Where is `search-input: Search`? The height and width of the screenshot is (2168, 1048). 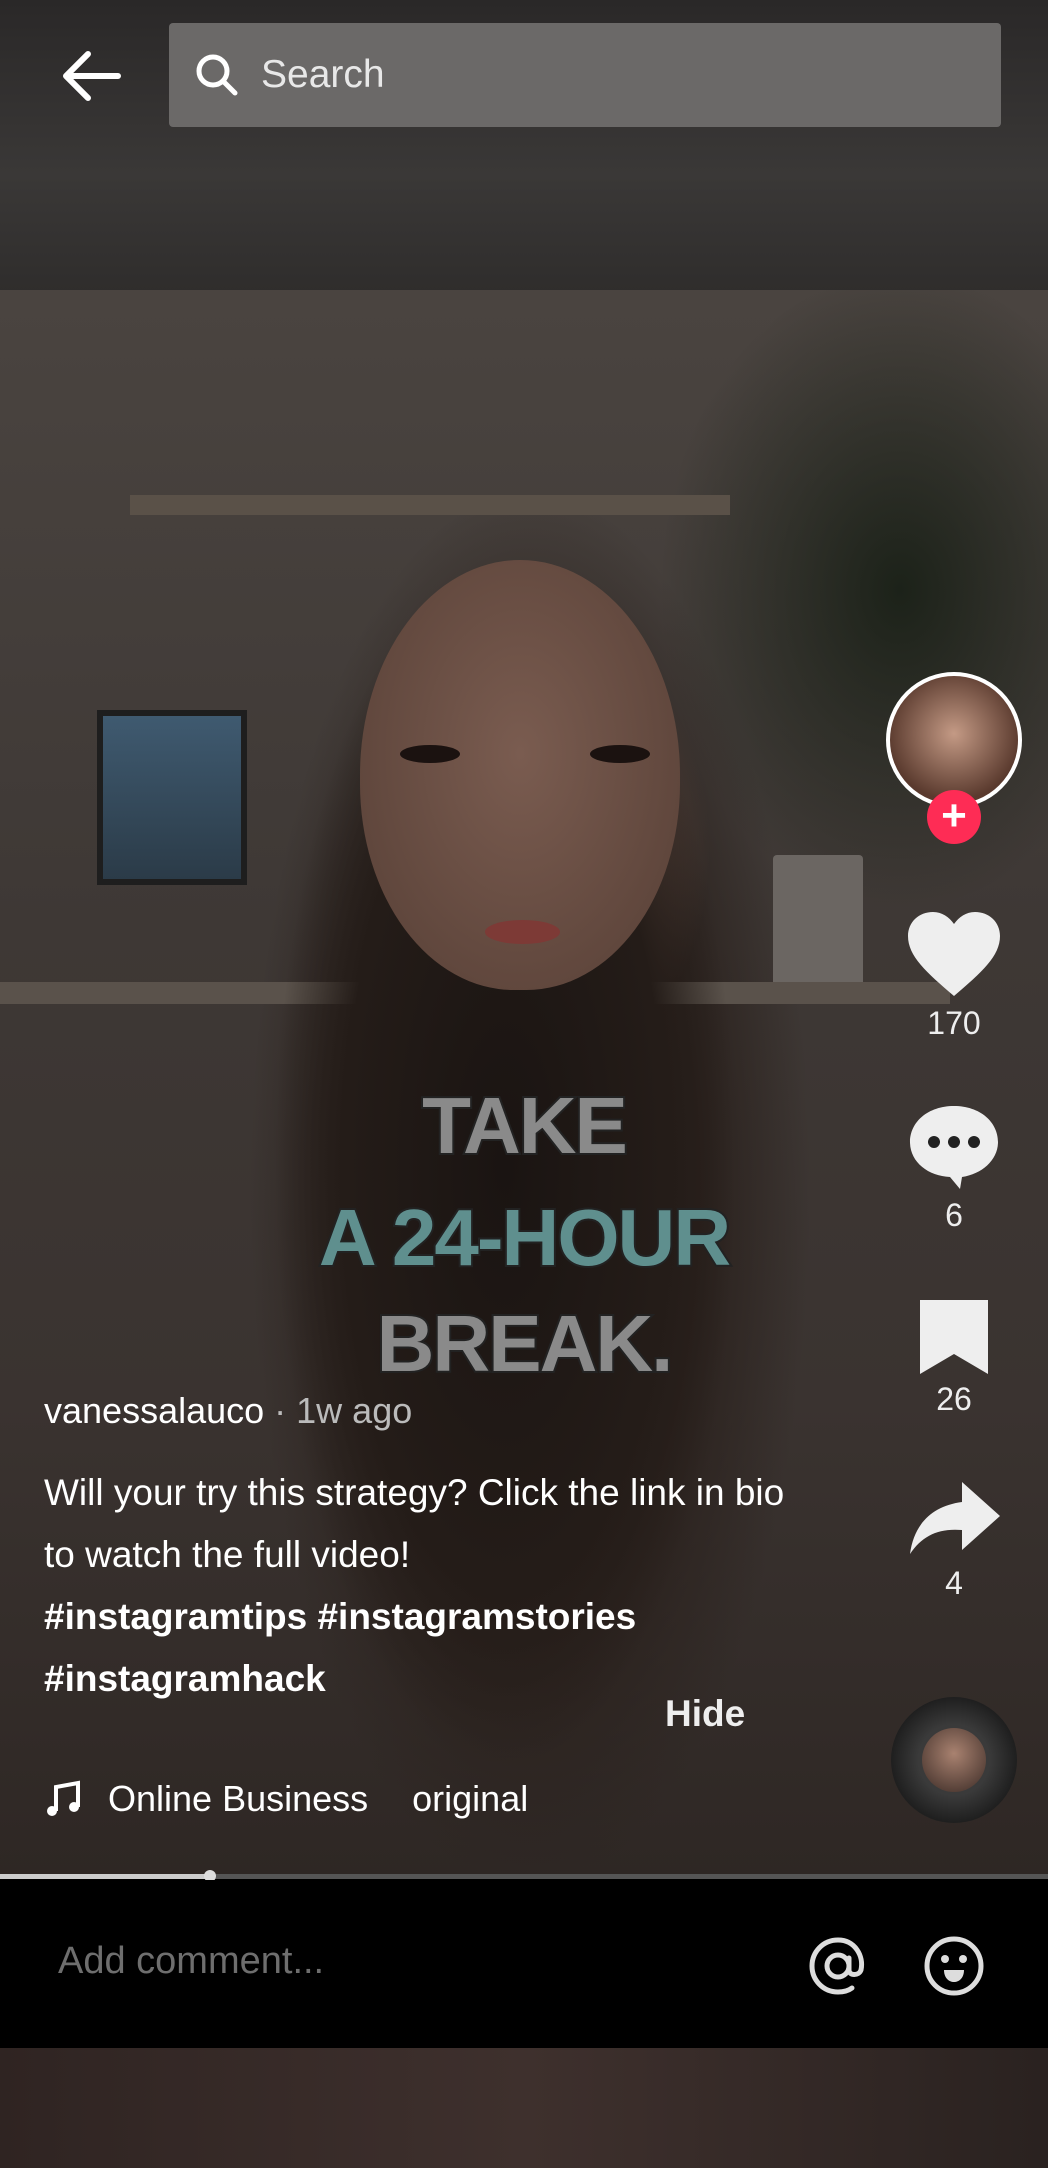 search-input: Search is located at coordinates (585, 75).